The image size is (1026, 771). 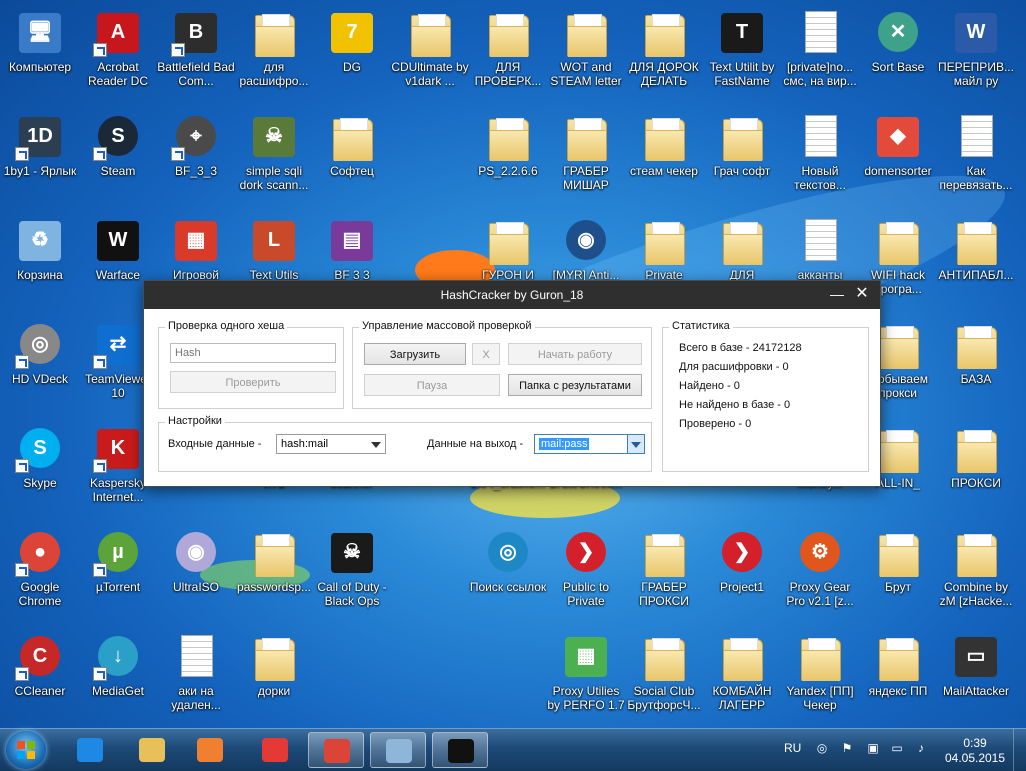 I want to click on desktop-icon: яндекс ПП, so click(x=898, y=679).